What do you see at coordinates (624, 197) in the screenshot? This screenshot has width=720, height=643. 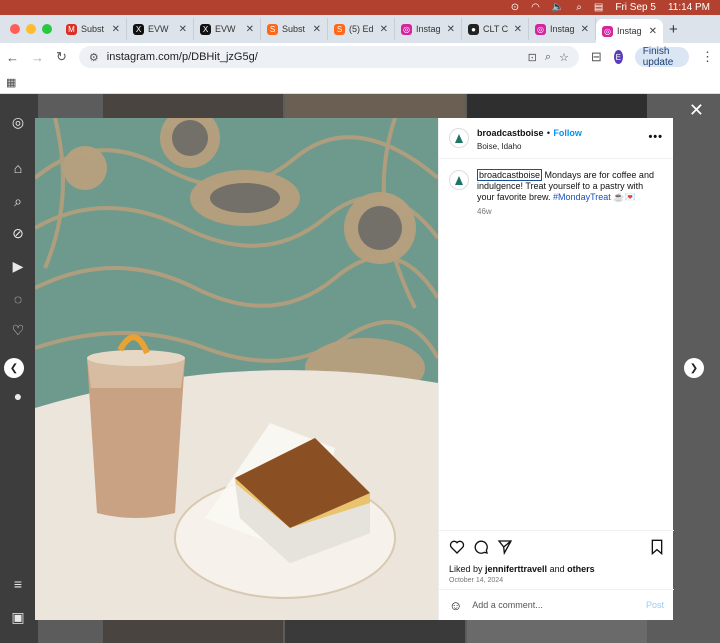 I see `caption-emoji: ☕️💌` at bounding box center [624, 197].